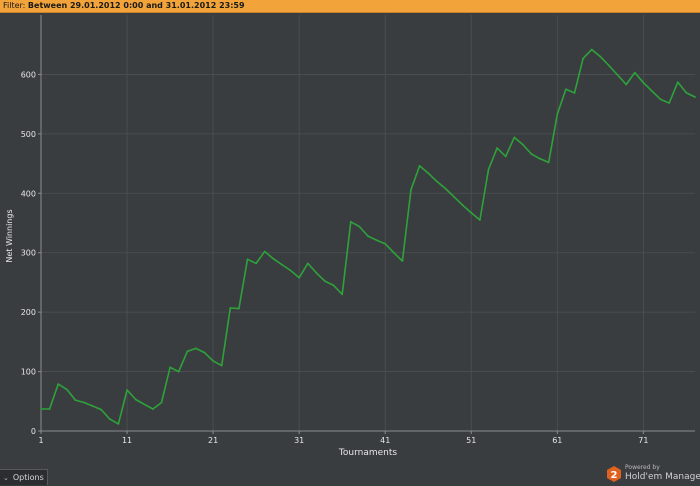 This screenshot has height=486, width=700. Describe the element at coordinates (28, 312) in the screenshot. I see `y-tick-label: 200` at that location.